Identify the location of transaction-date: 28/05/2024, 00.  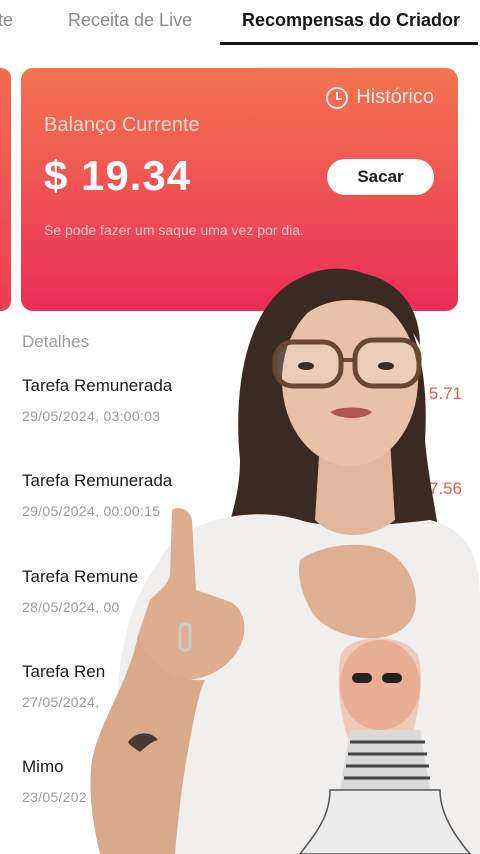
(71, 607).